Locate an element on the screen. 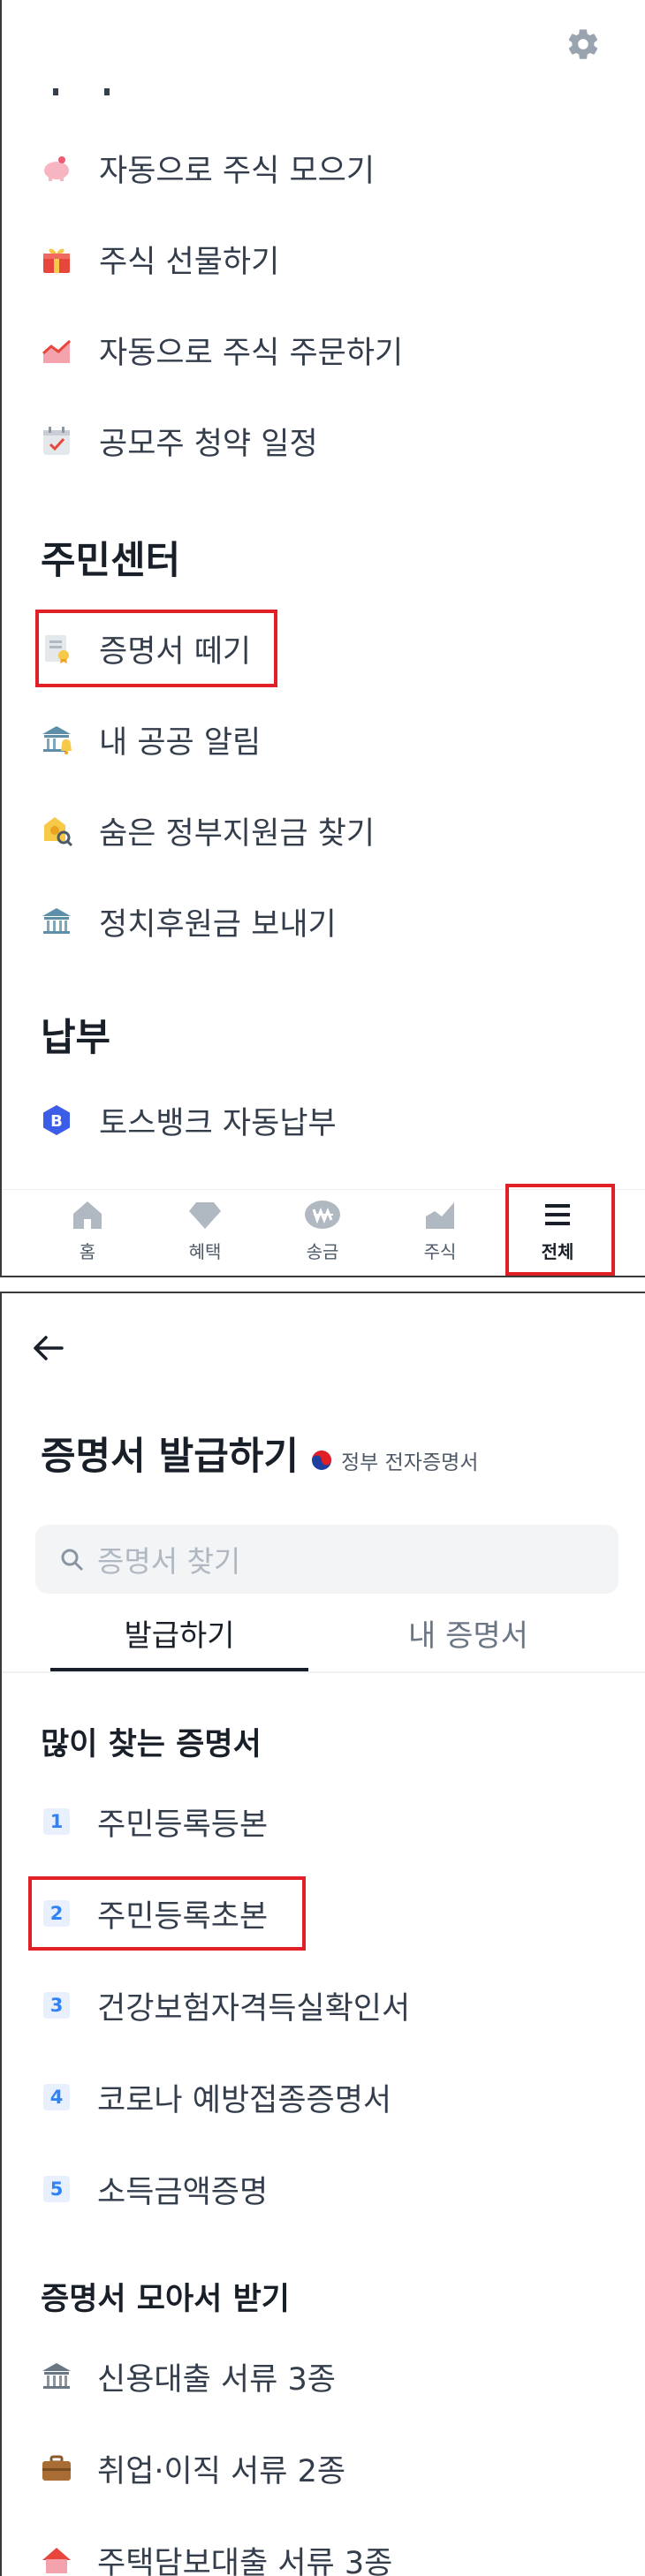 The height and width of the screenshot is (2576, 645). home-icon is located at coordinates (87, 1215).